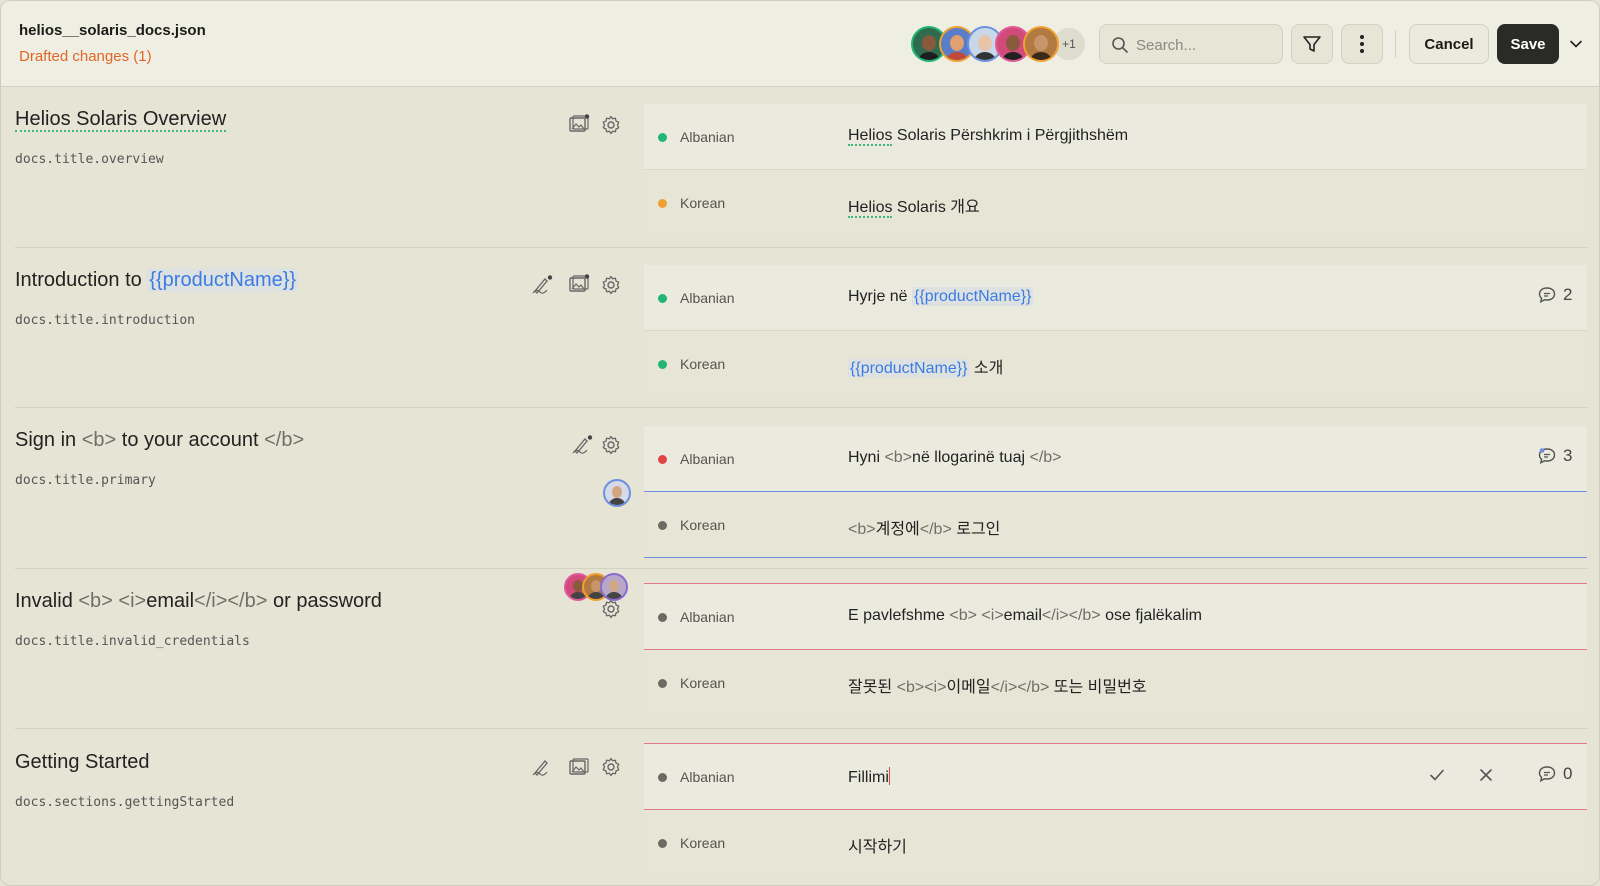  What do you see at coordinates (121, 120) in the screenshot?
I see `source-title: Helios Solaris Overview` at bounding box center [121, 120].